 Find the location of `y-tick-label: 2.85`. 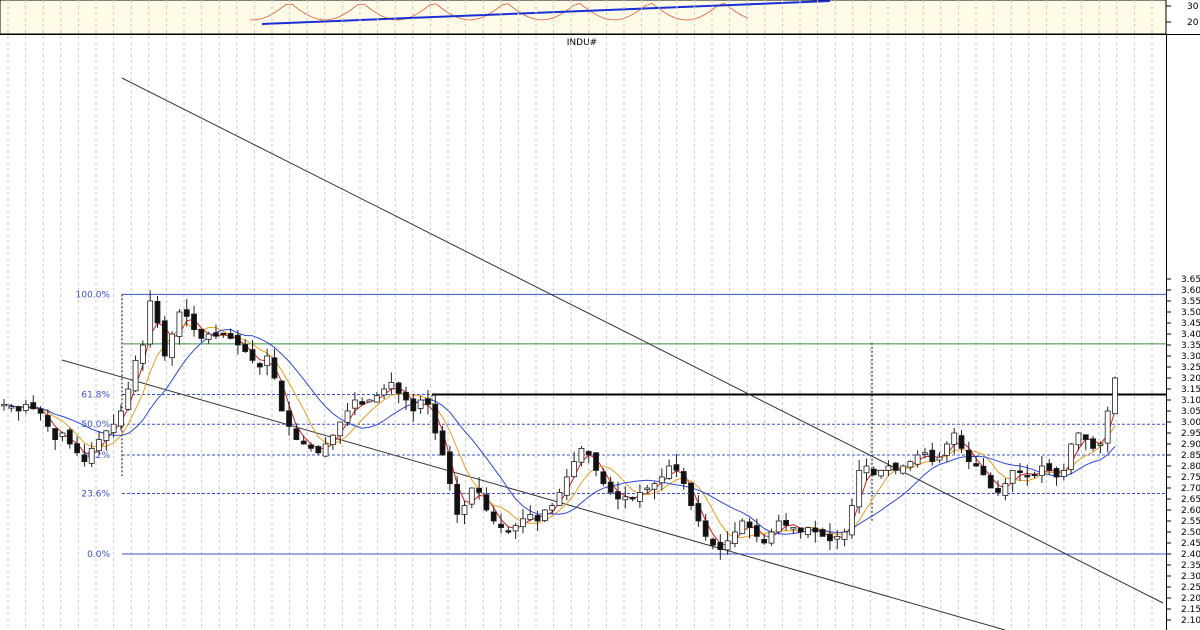

y-tick-label: 2.85 is located at coordinates (1190, 456).